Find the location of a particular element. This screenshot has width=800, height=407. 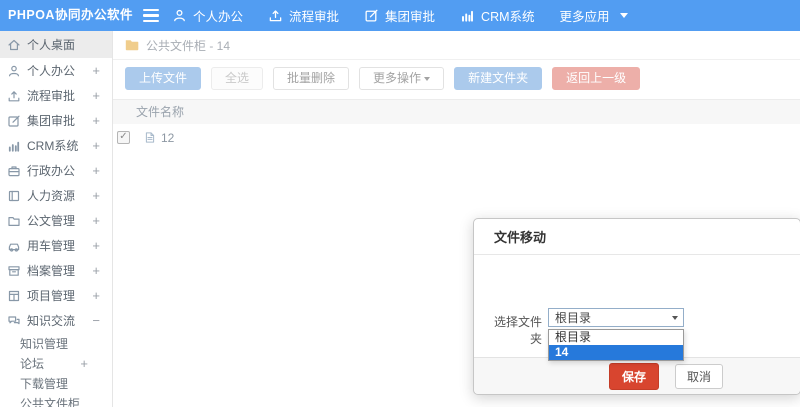

toolbar: 上传文件 全选 批量删除 更多操作 新建文件夹 返回上一级 is located at coordinates (456, 75).